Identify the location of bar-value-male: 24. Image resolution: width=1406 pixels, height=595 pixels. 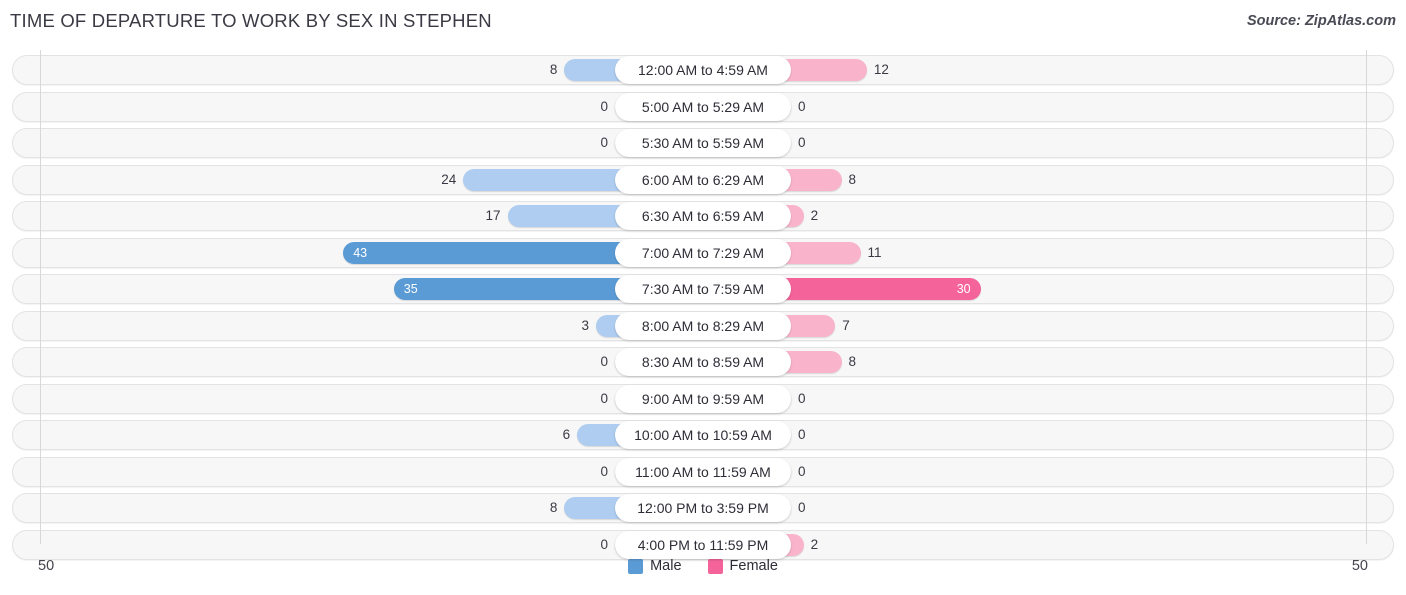
(449, 179).